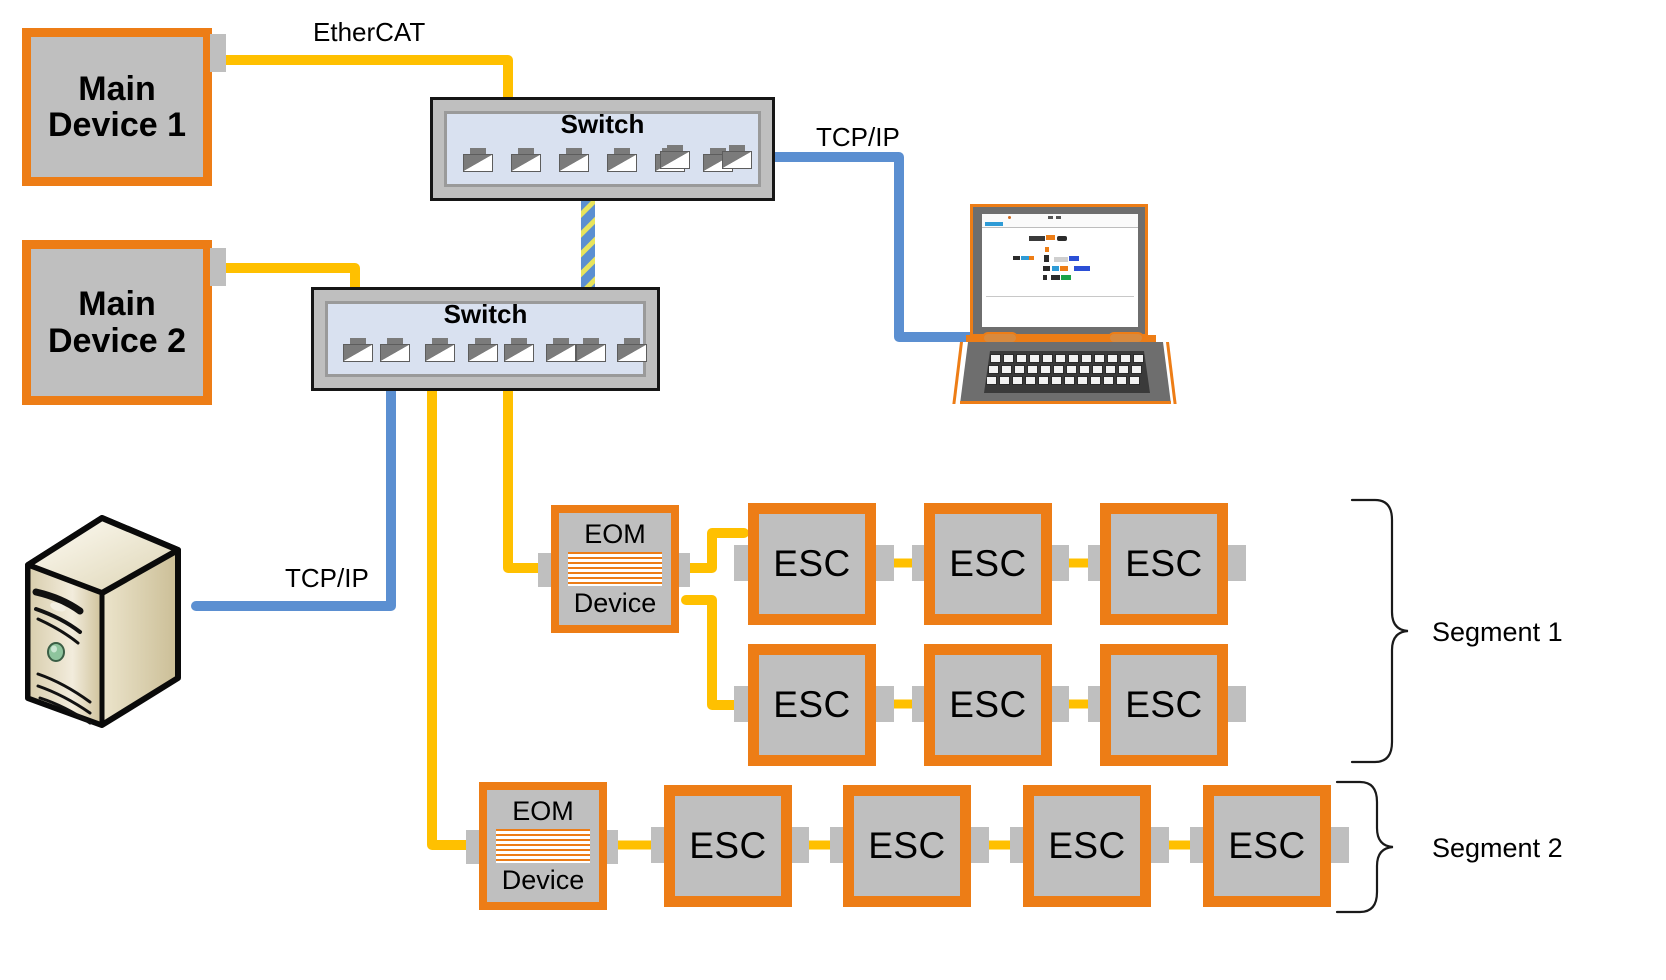  Describe the element at coordinates (103, 621) in the screenshot. I see `server-icon` at that location.